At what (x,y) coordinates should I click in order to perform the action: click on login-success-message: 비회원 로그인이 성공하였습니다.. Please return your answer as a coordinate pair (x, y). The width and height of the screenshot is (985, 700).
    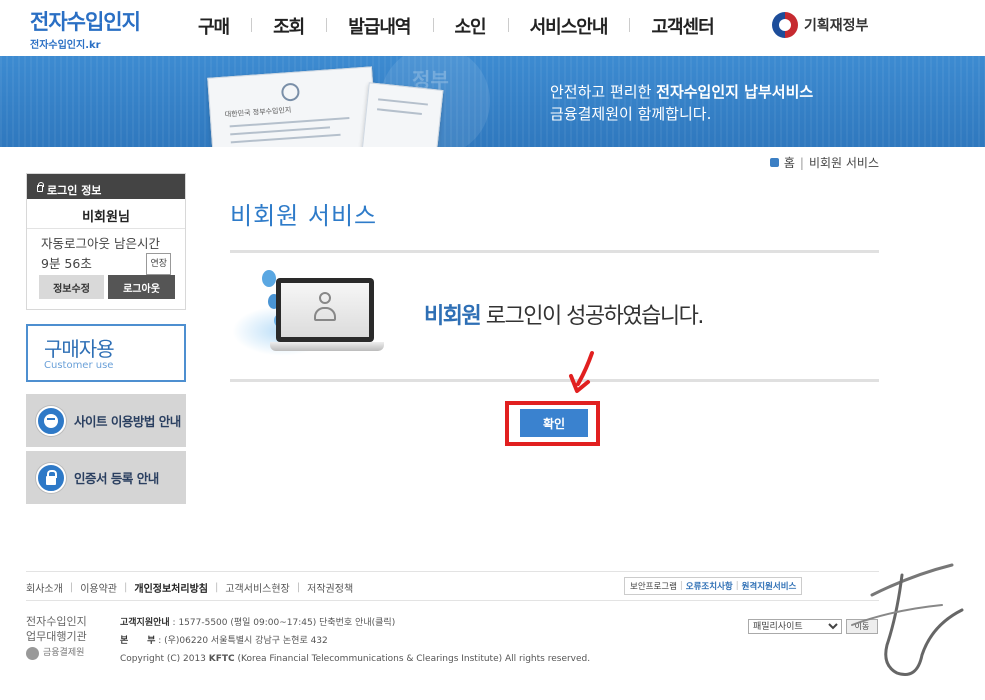
    Looking at the image, I should click on (564, 314).